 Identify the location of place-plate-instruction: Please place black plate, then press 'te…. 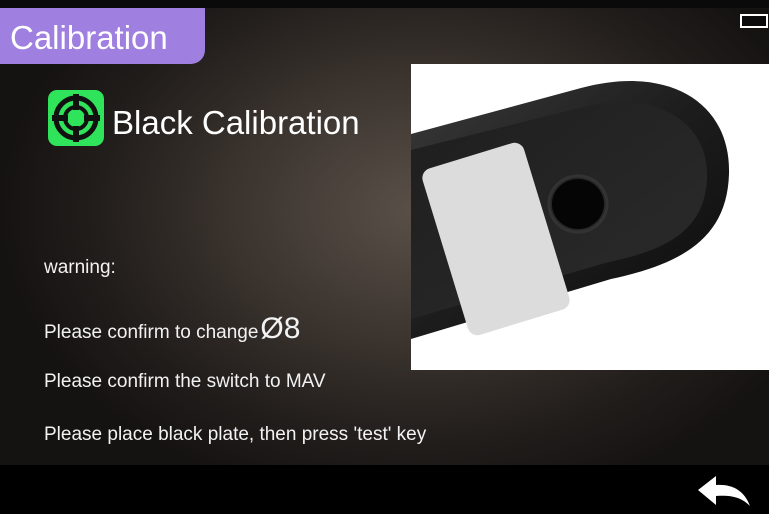
(235, 434).